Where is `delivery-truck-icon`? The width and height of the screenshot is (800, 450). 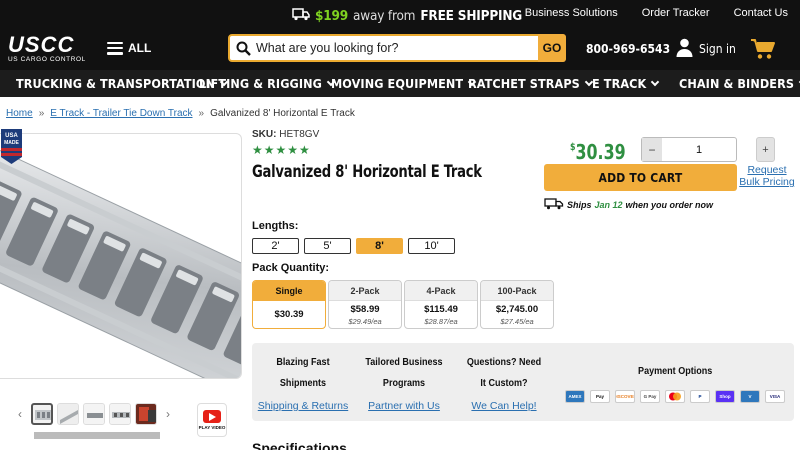 delivery-truck-icon is located at coordinates (554, 205).